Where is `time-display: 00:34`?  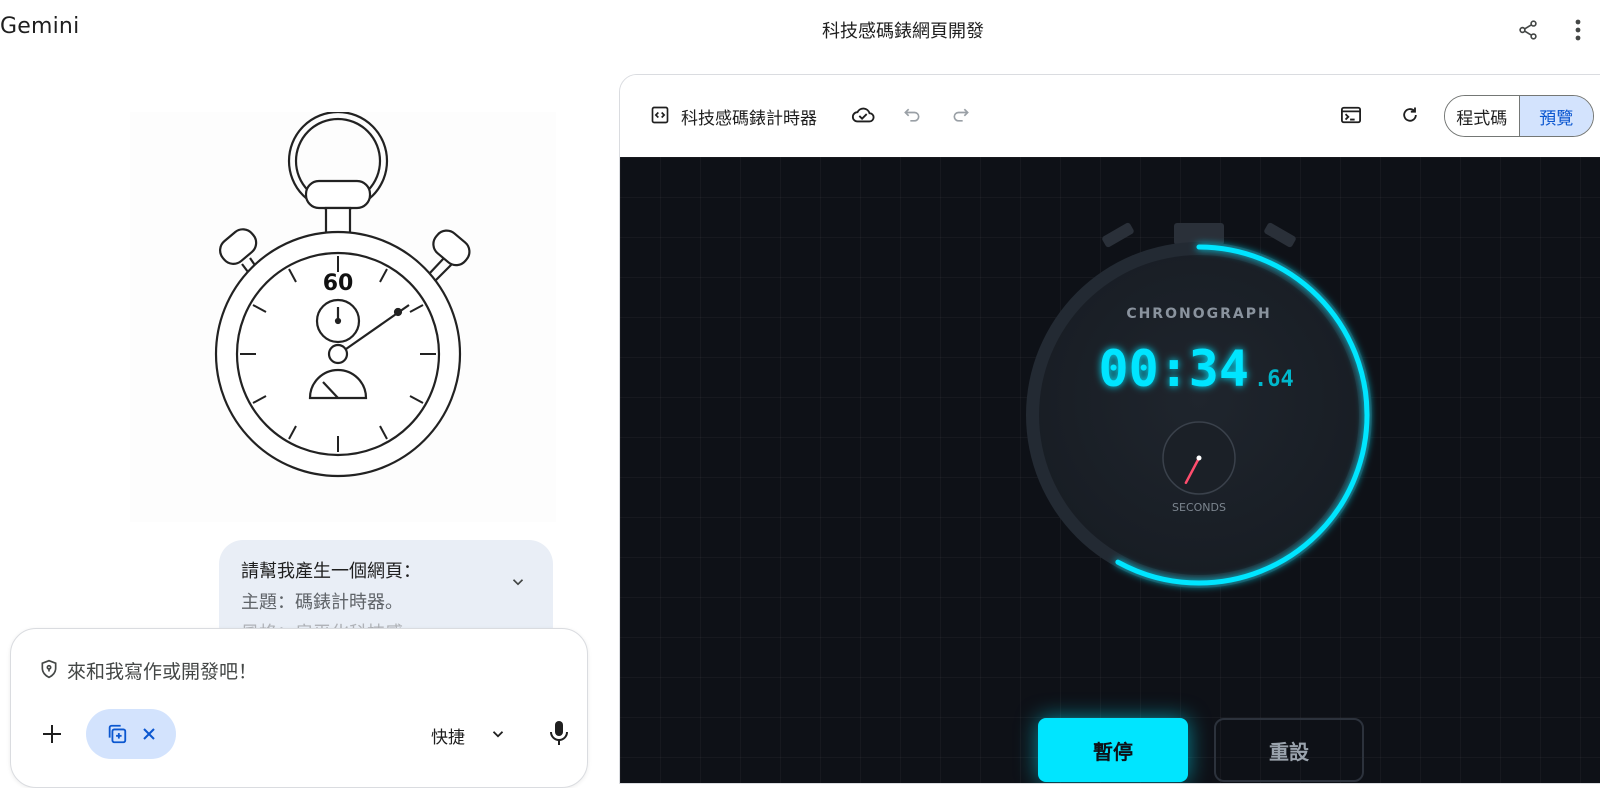
time-display: 00:34 is located at coordinates (1173, 369).